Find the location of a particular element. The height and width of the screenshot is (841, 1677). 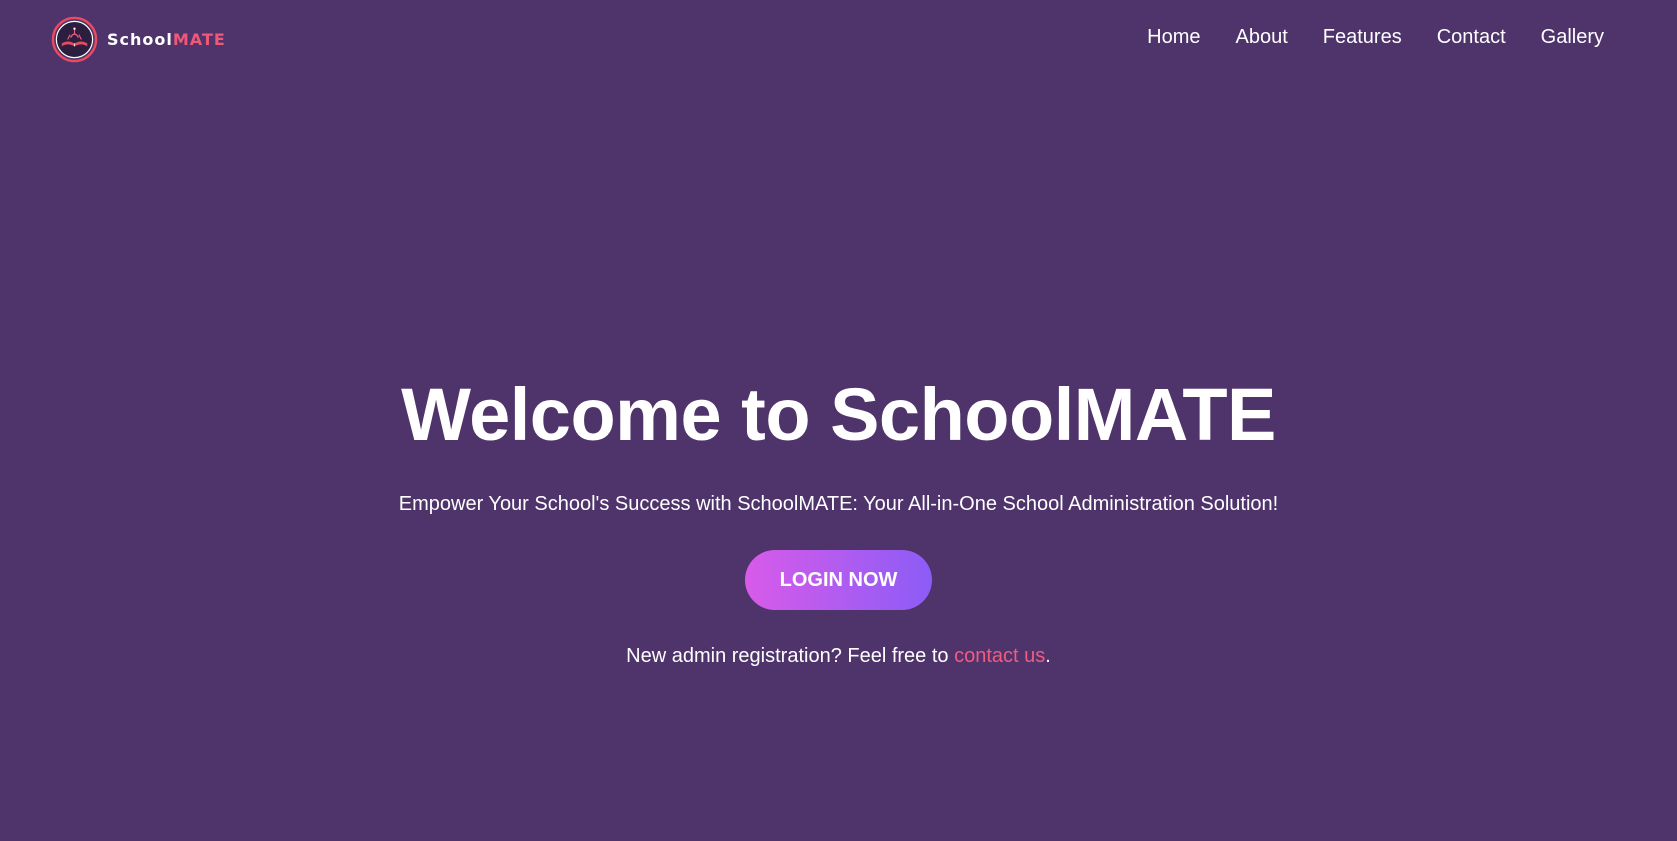

brand-logo-link: SchoolMATE is located at coordinates (138, 39).